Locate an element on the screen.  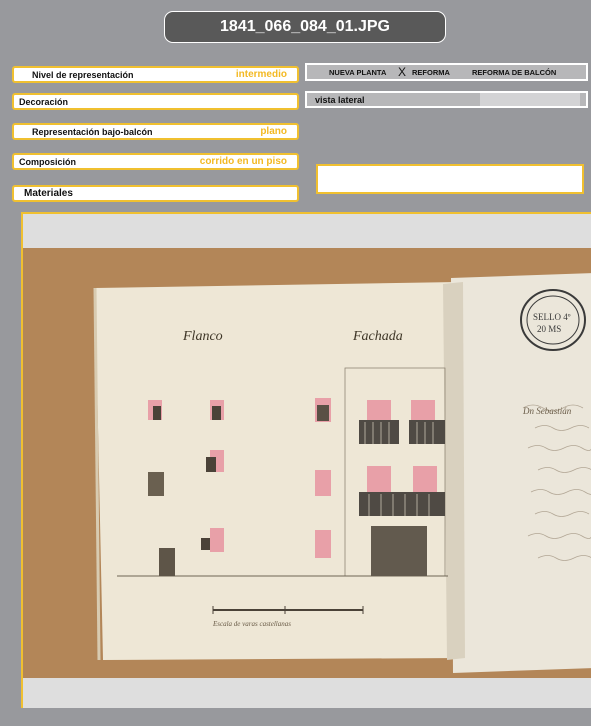
selected-x-mark: X is located at coordinates (402, 72).